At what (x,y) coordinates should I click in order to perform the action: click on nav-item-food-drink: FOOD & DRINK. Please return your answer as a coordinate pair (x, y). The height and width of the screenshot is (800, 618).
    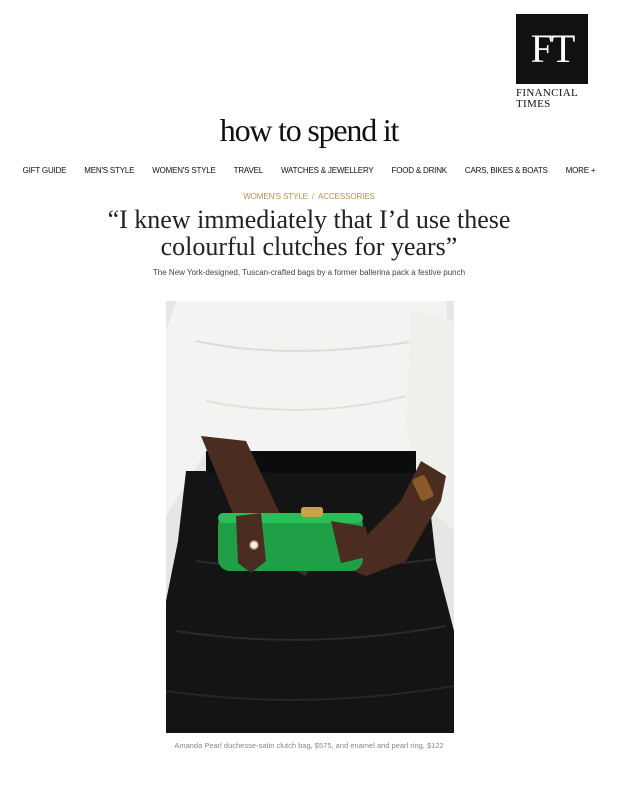
    Looking at the image, I should click on (420, 170).